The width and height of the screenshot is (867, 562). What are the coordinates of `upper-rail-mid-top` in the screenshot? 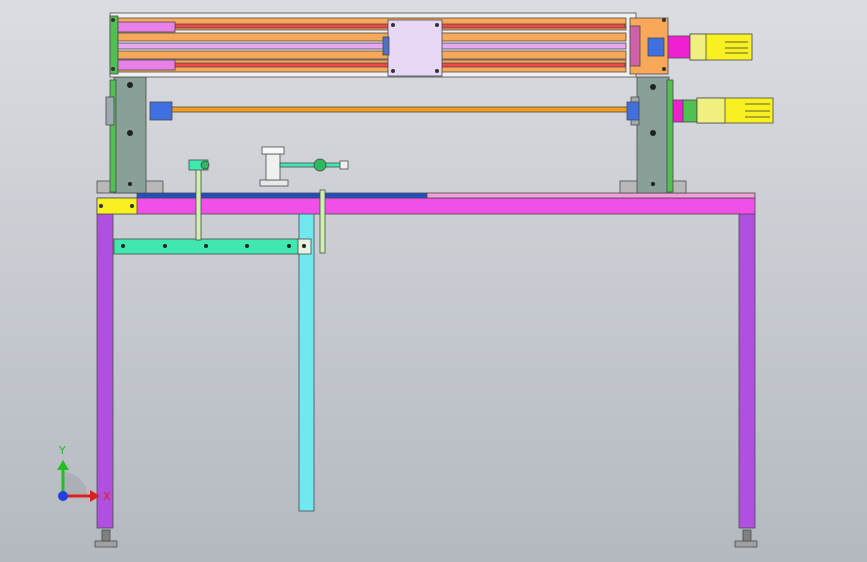 It's located at (372, 37).